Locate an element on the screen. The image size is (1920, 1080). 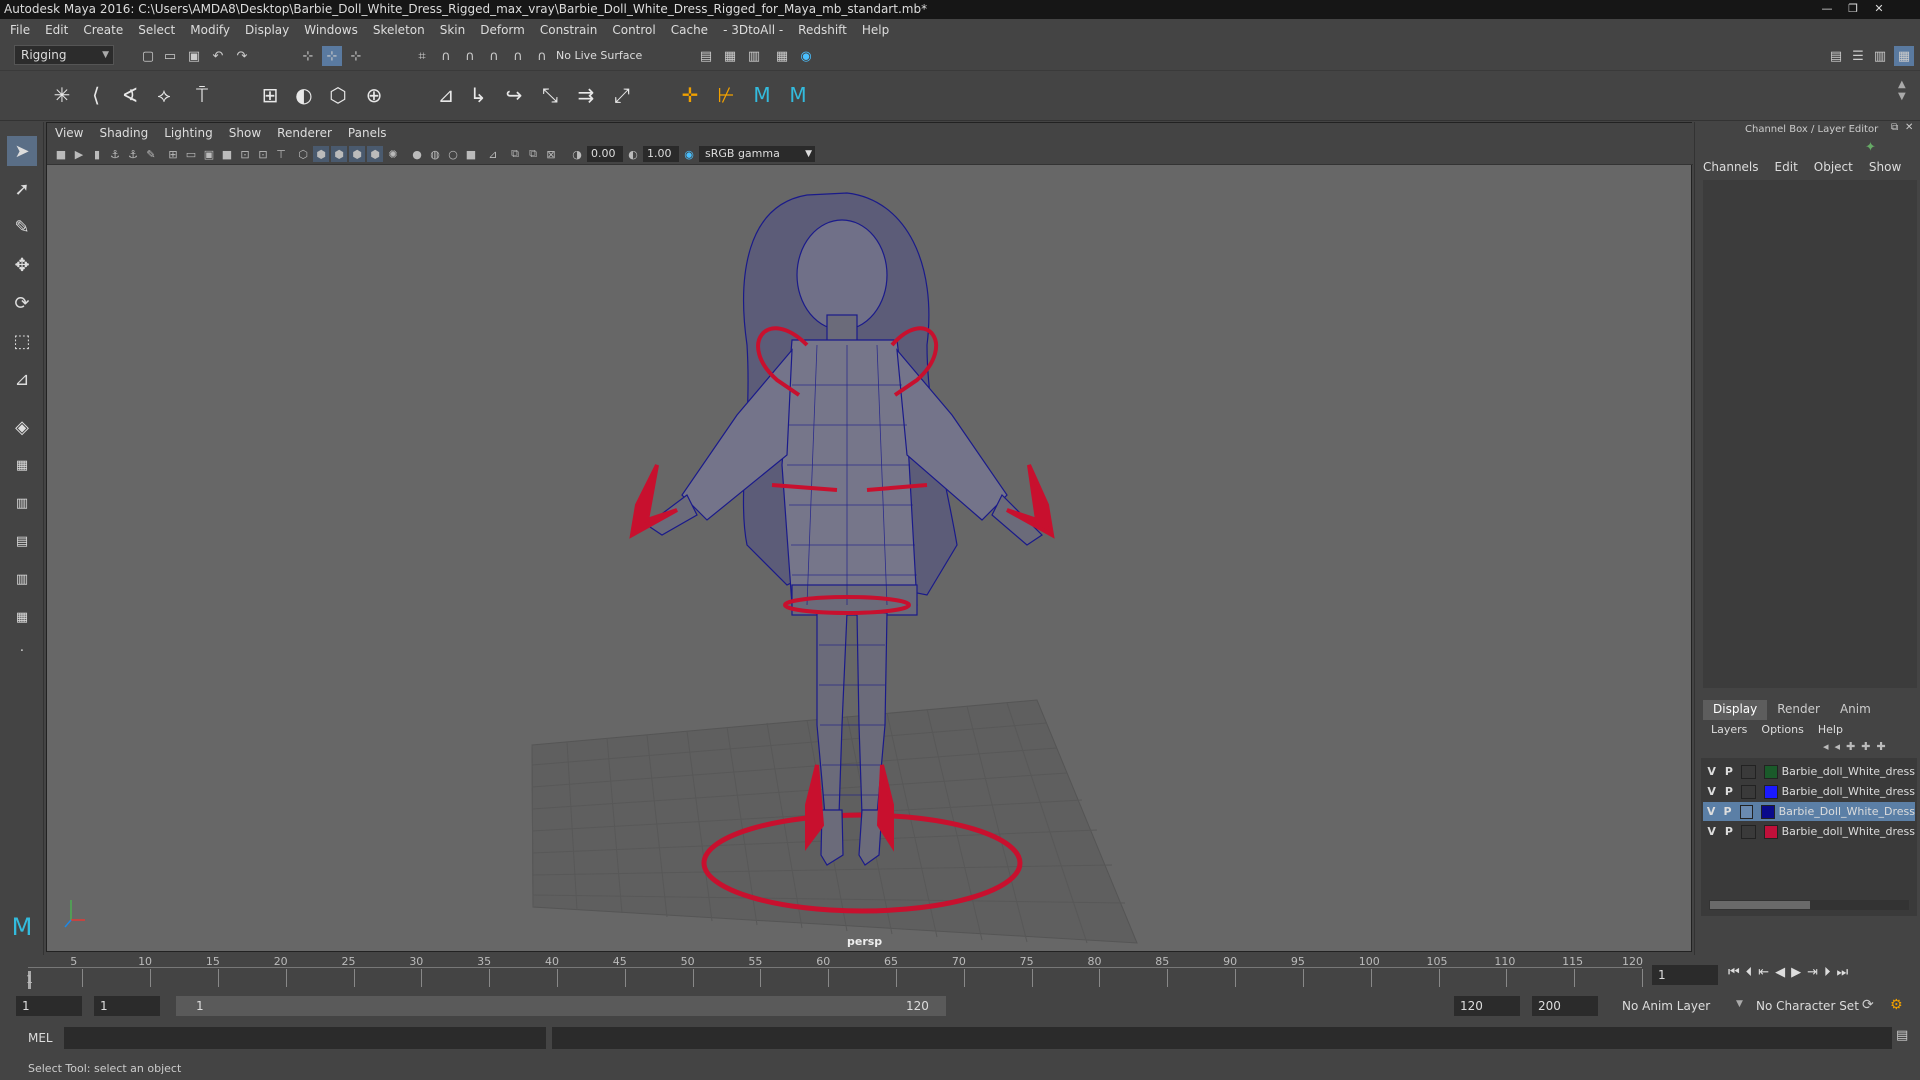
paint-weights-icon: ◐ is located at coordinates (304, 95).